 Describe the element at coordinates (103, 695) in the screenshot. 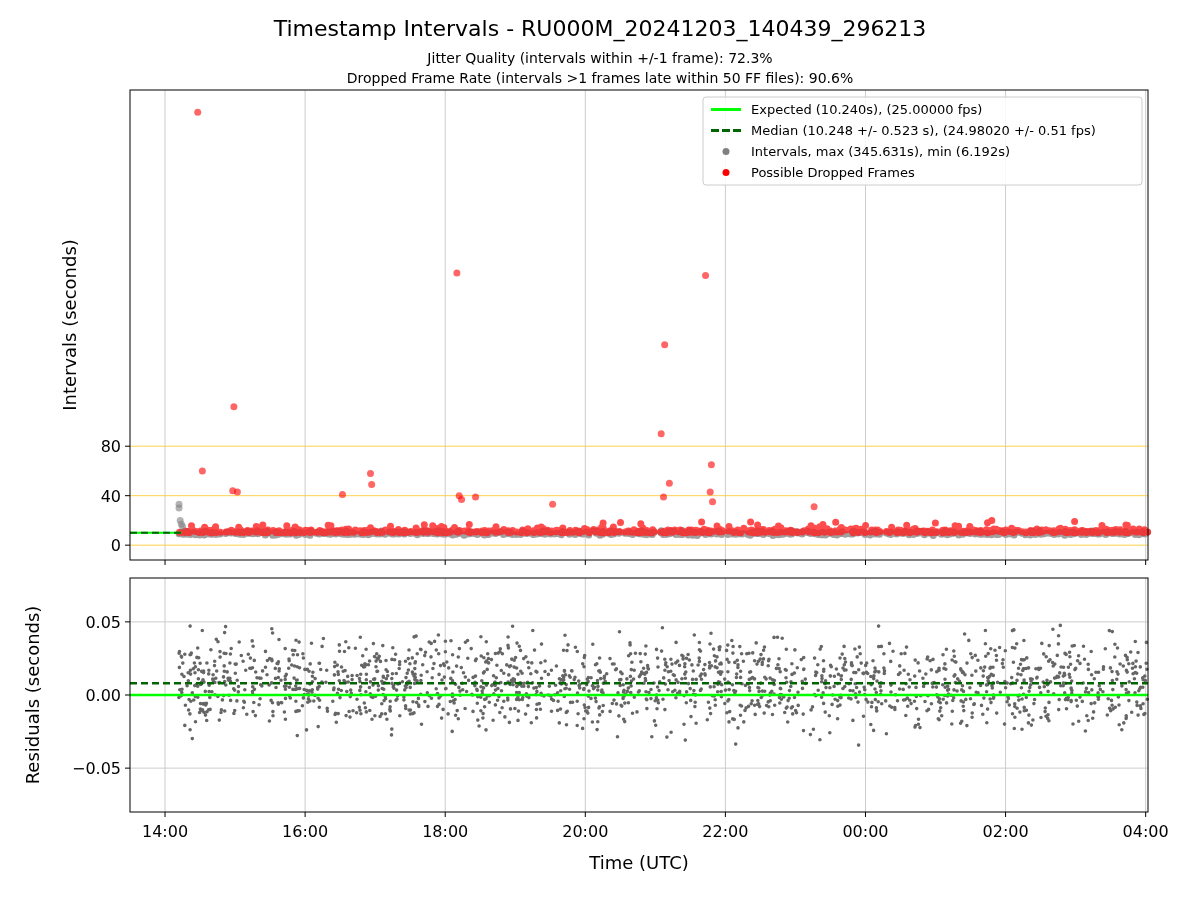

I see `y-tick-label: 0.00` at that location.